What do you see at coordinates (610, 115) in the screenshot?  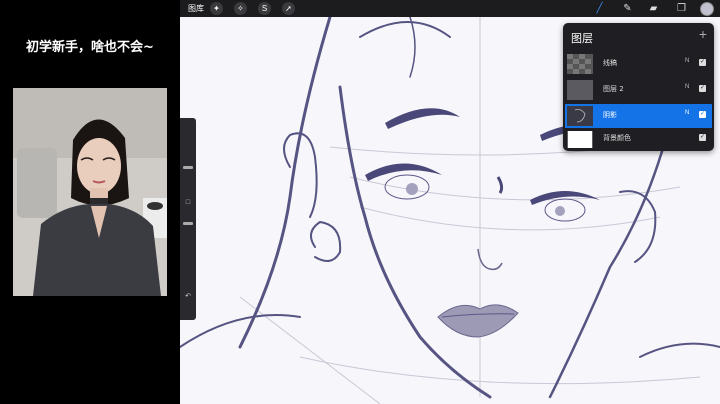 I see `layer-name: 阴影` at bounding box center [610, 115].